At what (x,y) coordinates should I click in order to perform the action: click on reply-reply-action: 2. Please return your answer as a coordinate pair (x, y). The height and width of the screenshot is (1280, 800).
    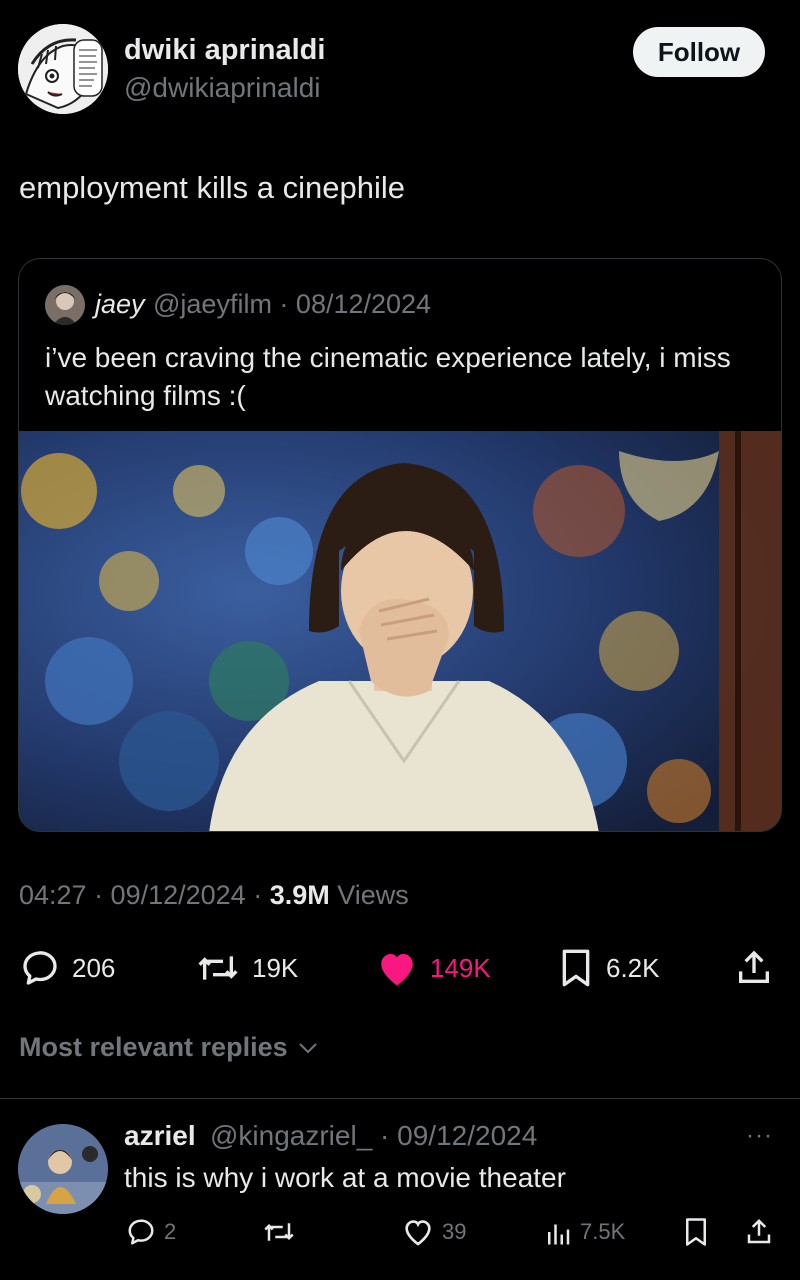
    Looking at the image, I should click on (151, 1232).